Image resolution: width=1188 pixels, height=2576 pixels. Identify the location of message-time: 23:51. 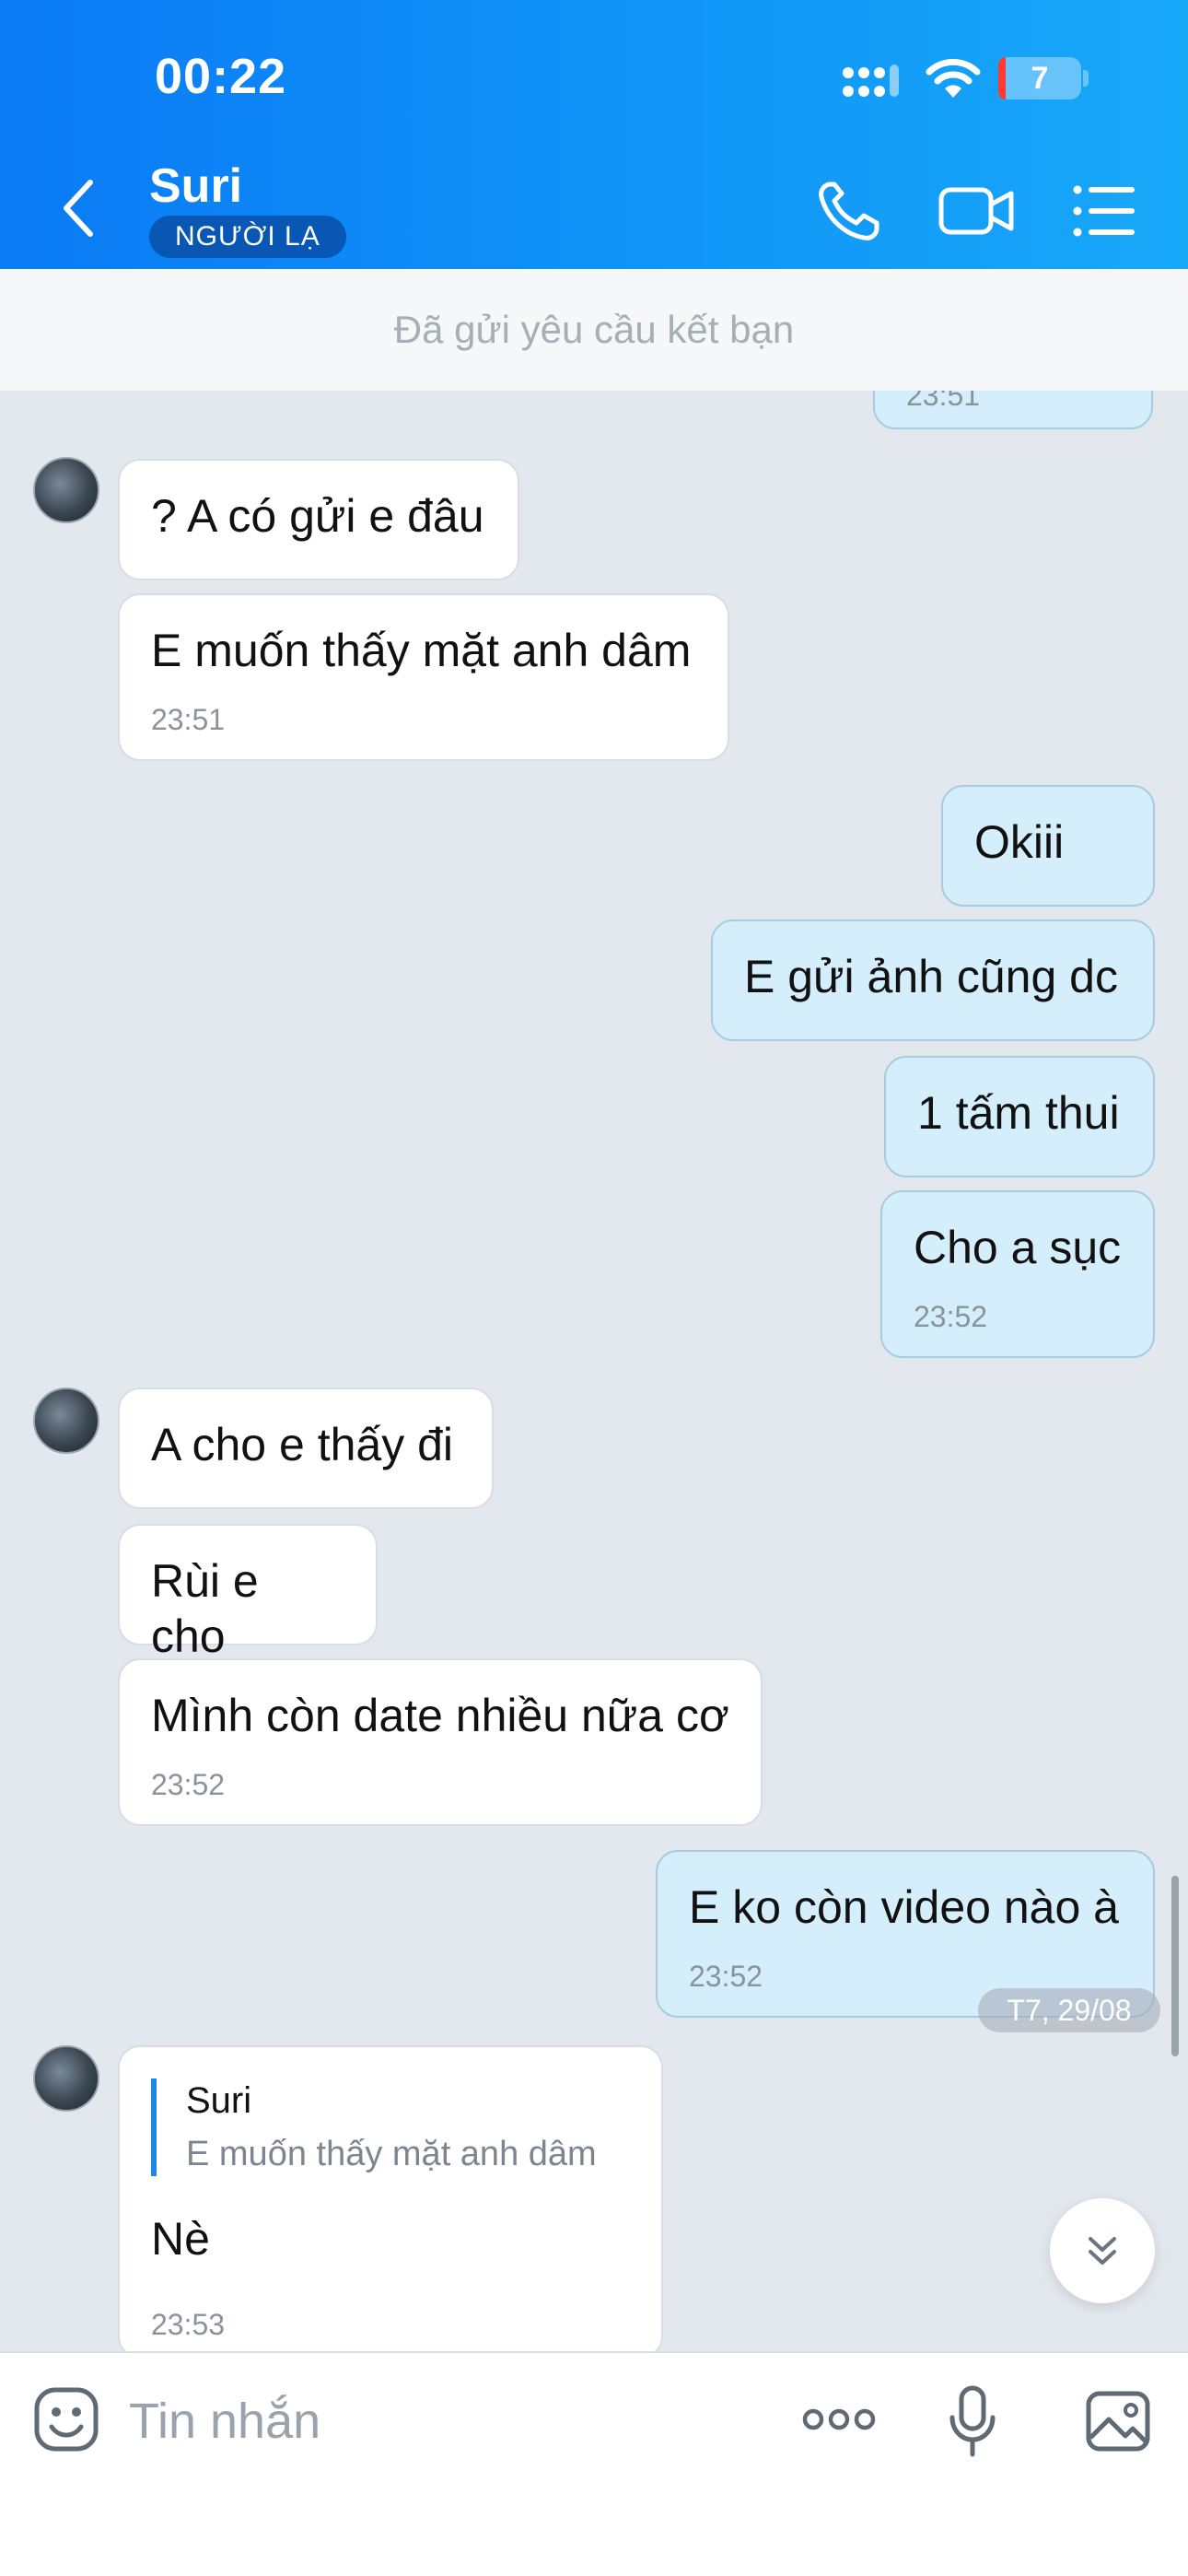
(189, 719).